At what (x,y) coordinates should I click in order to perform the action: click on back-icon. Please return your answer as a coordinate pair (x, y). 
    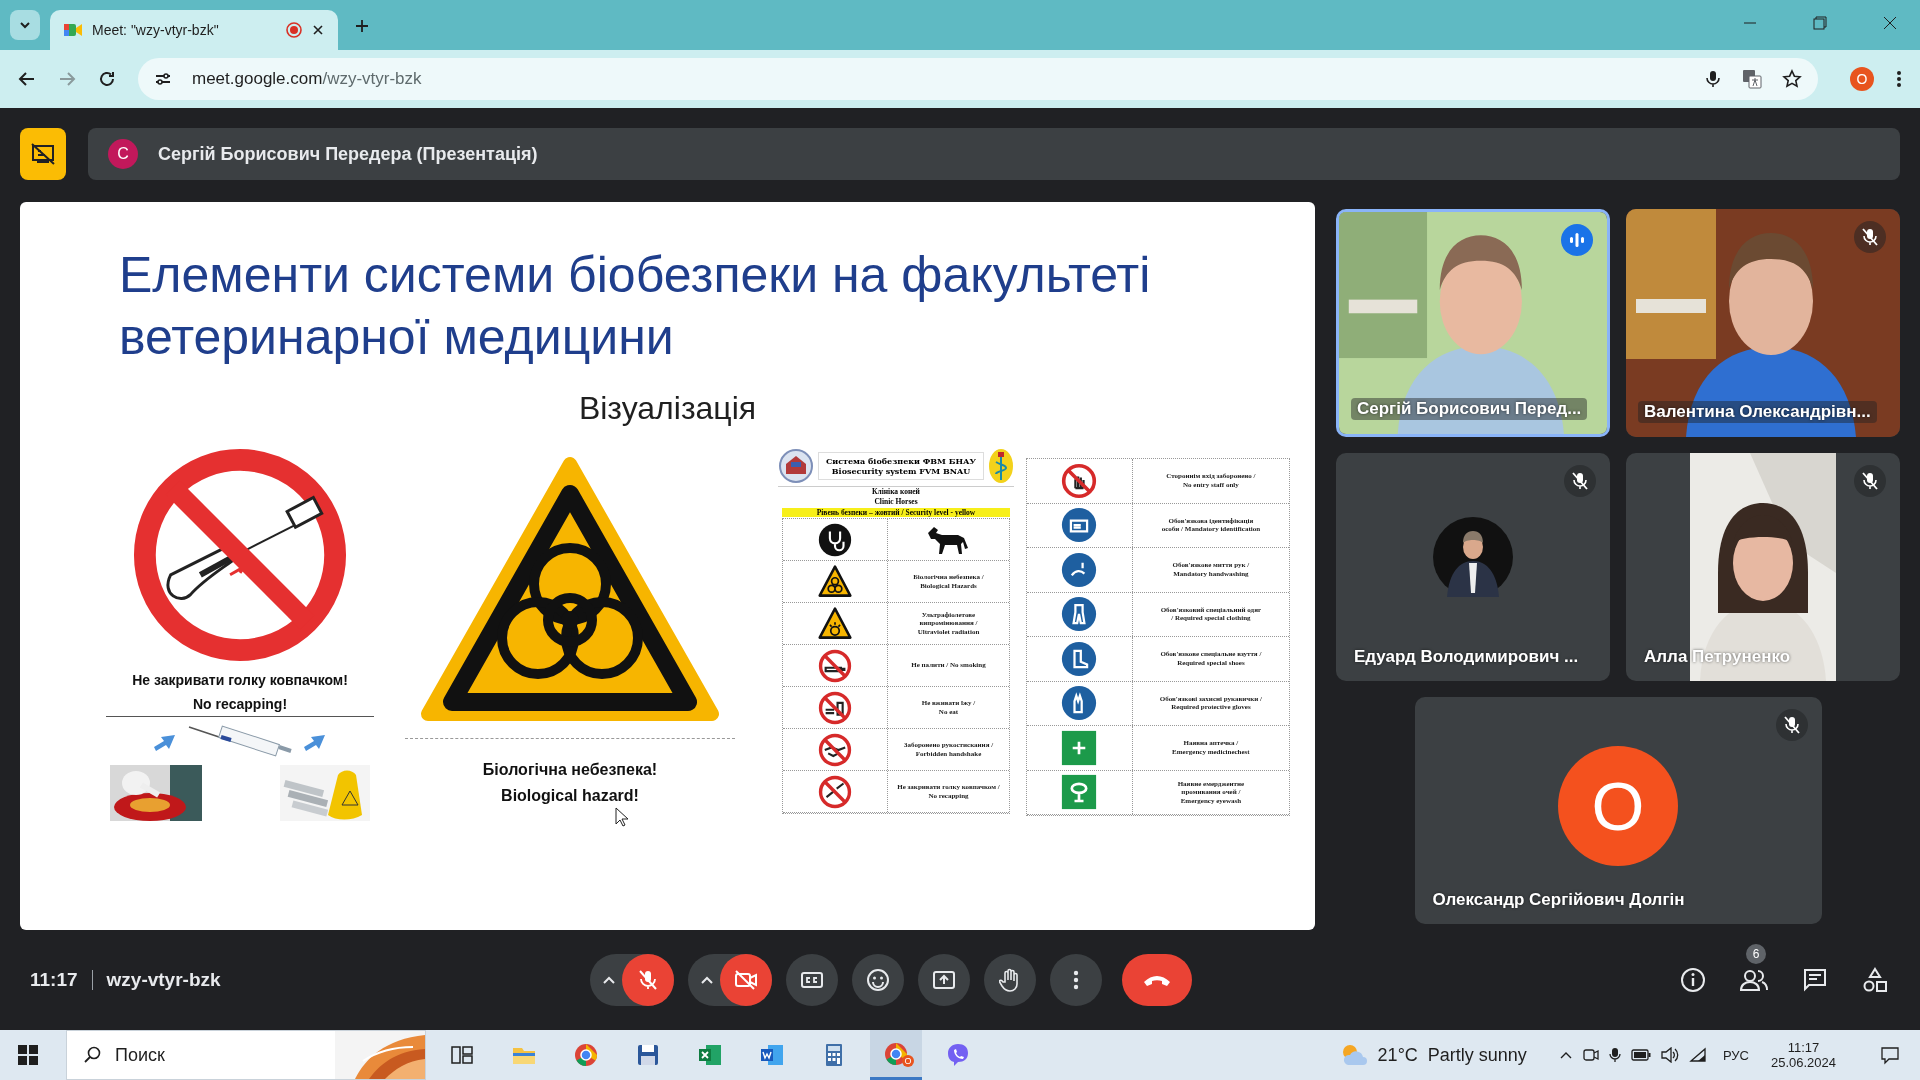
    Looking at the image, I should click on (27, 79).